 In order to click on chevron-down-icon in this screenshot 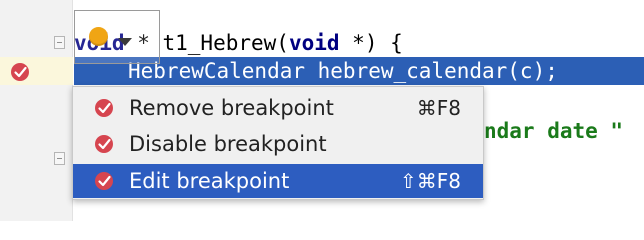, I will do `click(125, 42)`.